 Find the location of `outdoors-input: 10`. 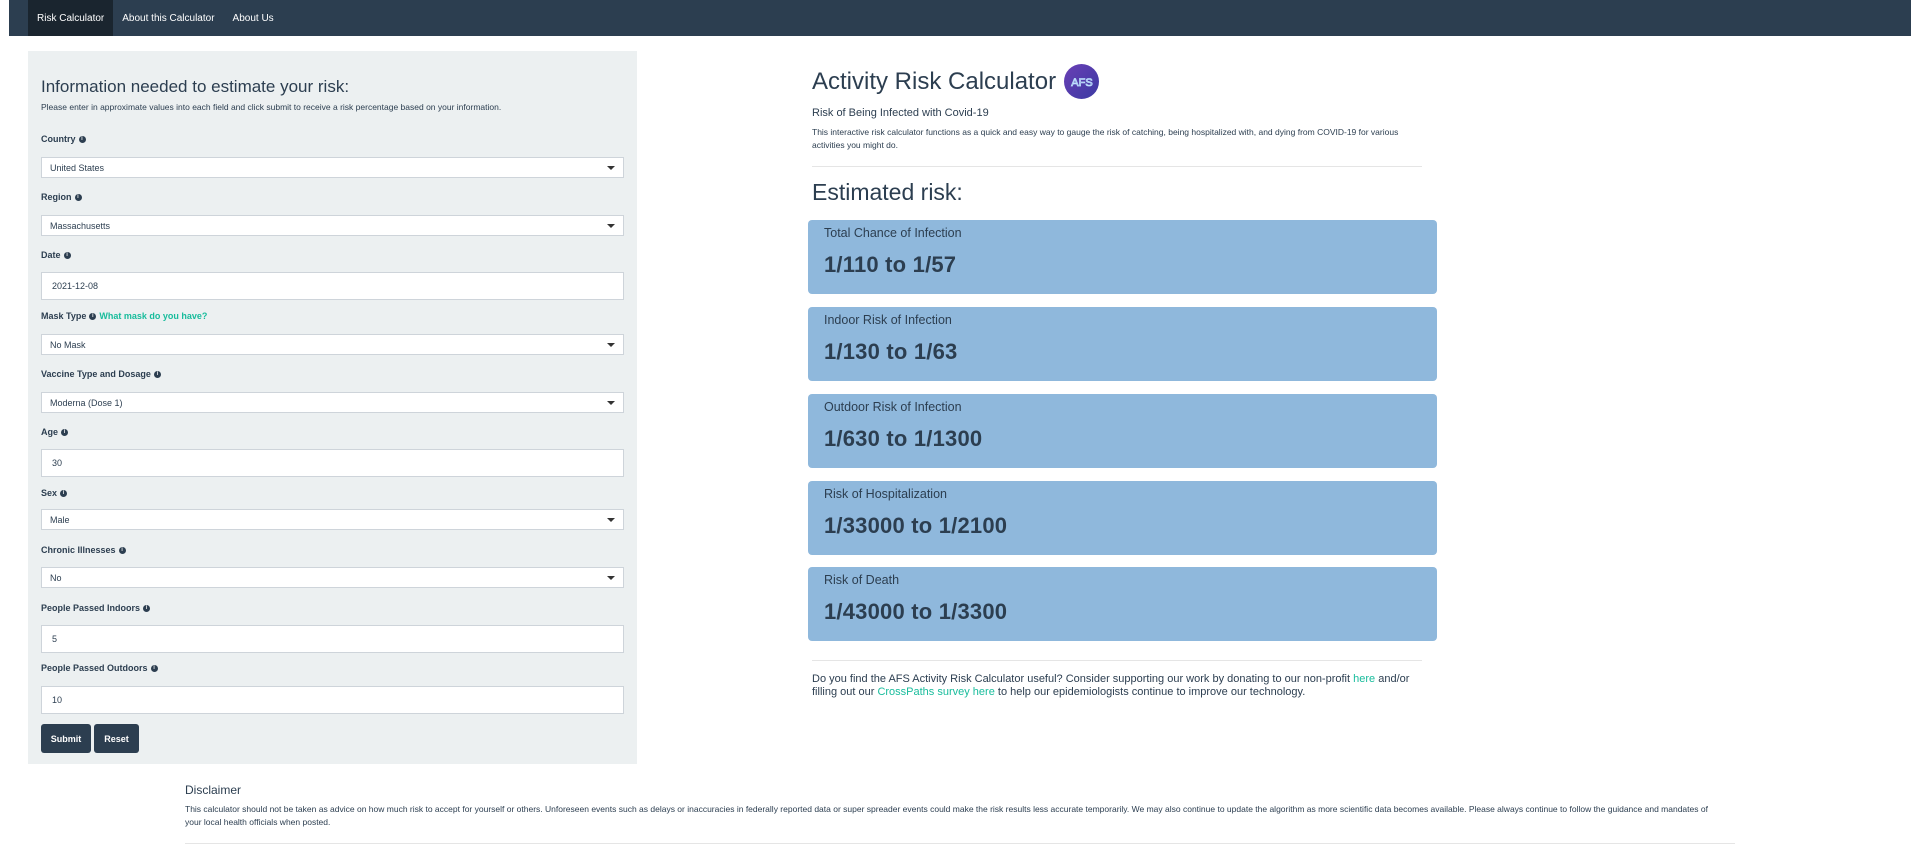

outdoors-input: 10 is located at coordinates (332, 700).